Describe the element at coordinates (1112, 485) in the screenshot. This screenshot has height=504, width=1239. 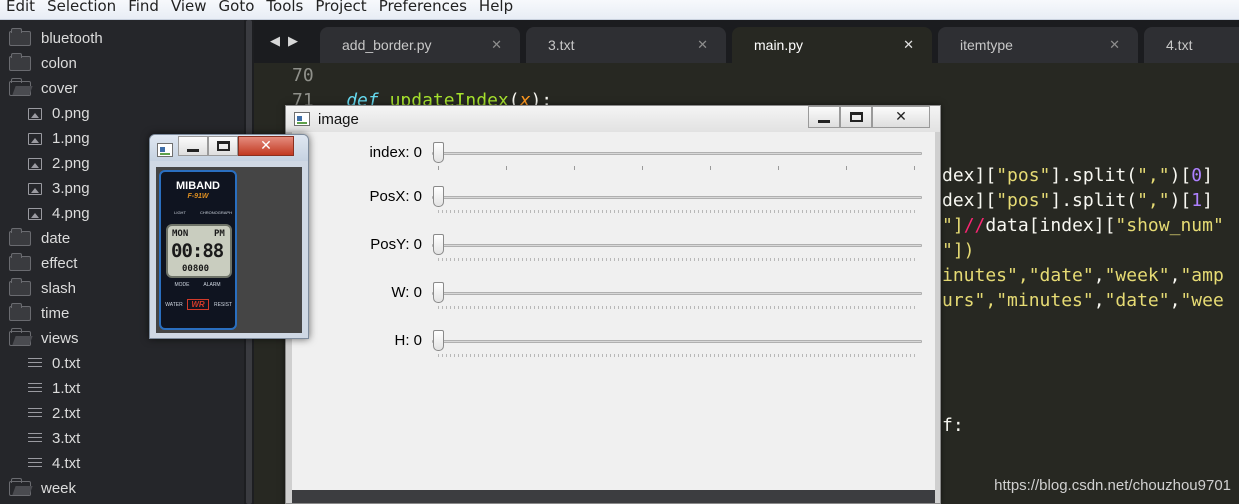
I see `watermark: https://blog.csdn.net/chouzhou9701` at that location.